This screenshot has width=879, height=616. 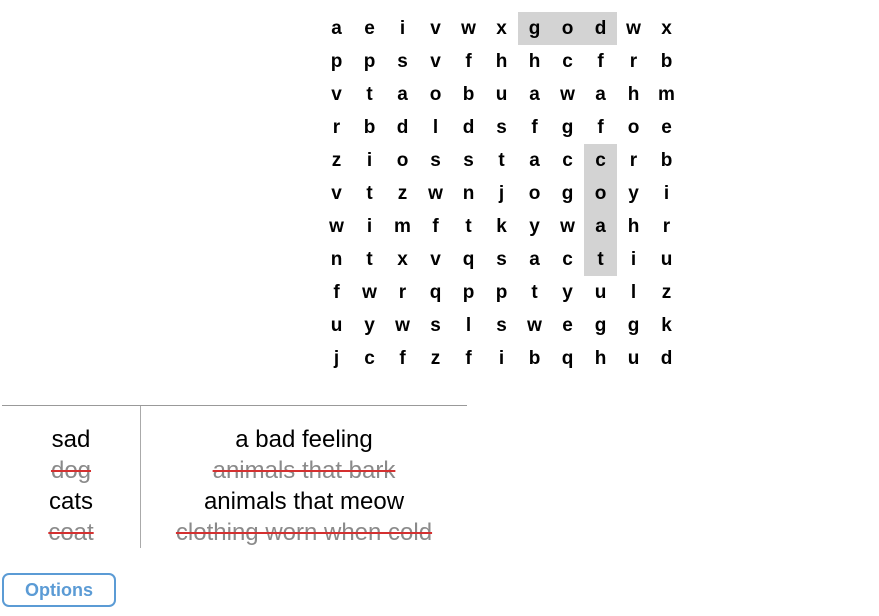 I want to click on grid-cell: n, so click(x=468, y=193).